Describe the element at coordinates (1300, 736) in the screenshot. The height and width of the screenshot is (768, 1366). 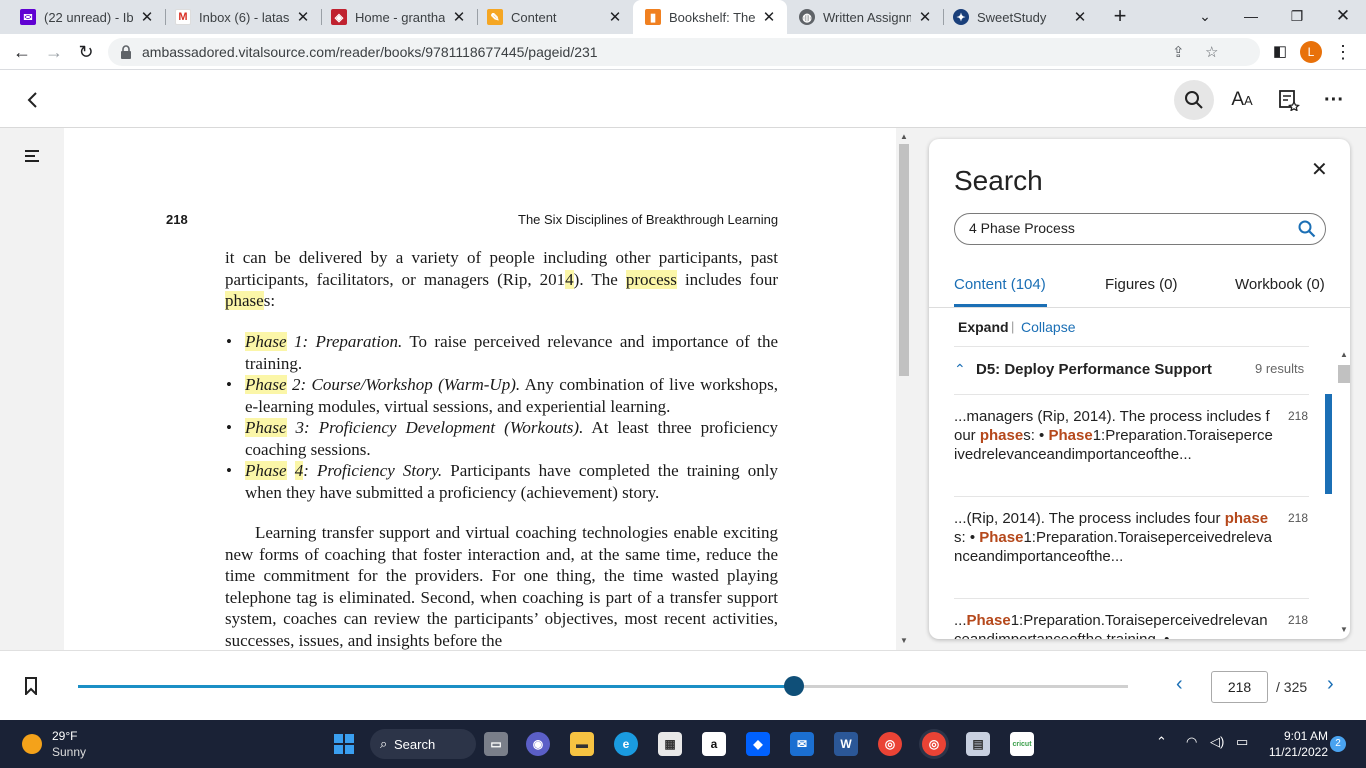
I see `clock-time: 9:01 AM` at that location.